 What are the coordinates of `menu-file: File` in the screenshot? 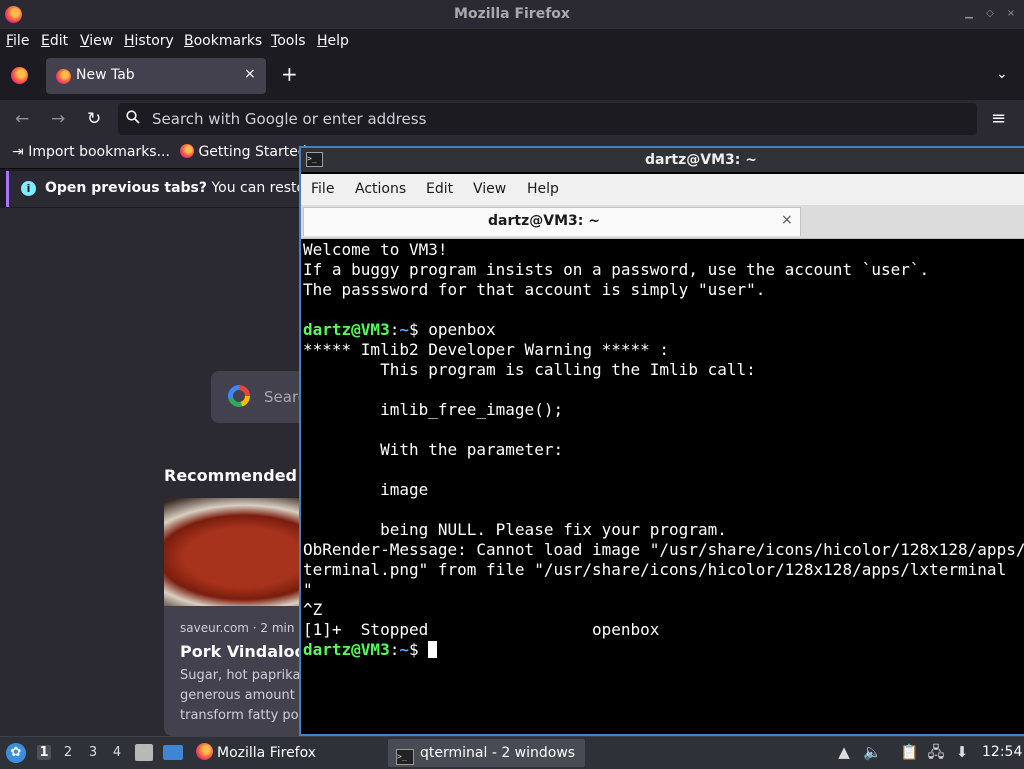 It's located at (17, 41).